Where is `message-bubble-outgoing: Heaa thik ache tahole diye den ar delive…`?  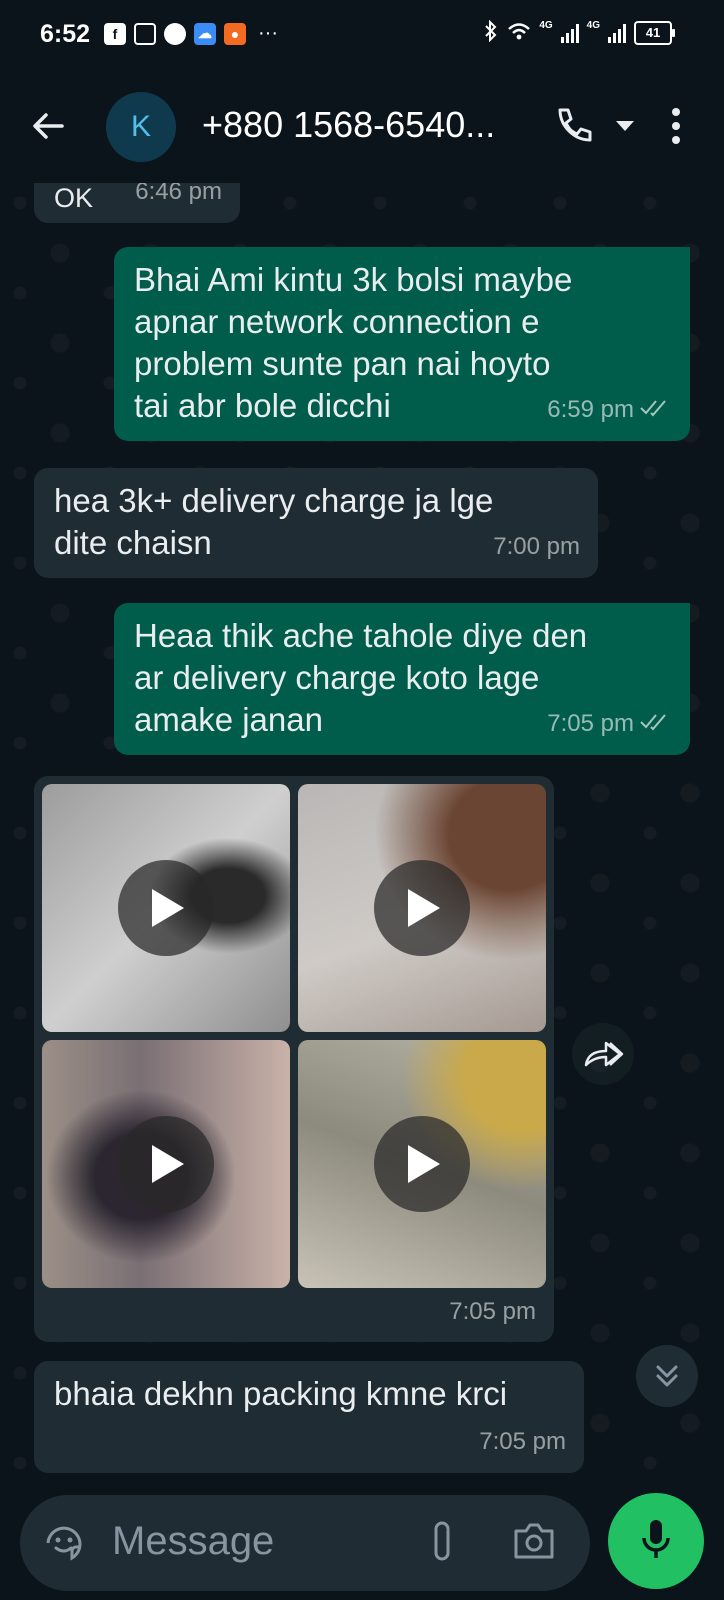 message-bubble-outgoing: Heaa thik ache tahole diye den ar delive… is located at coordinates (402, 679).